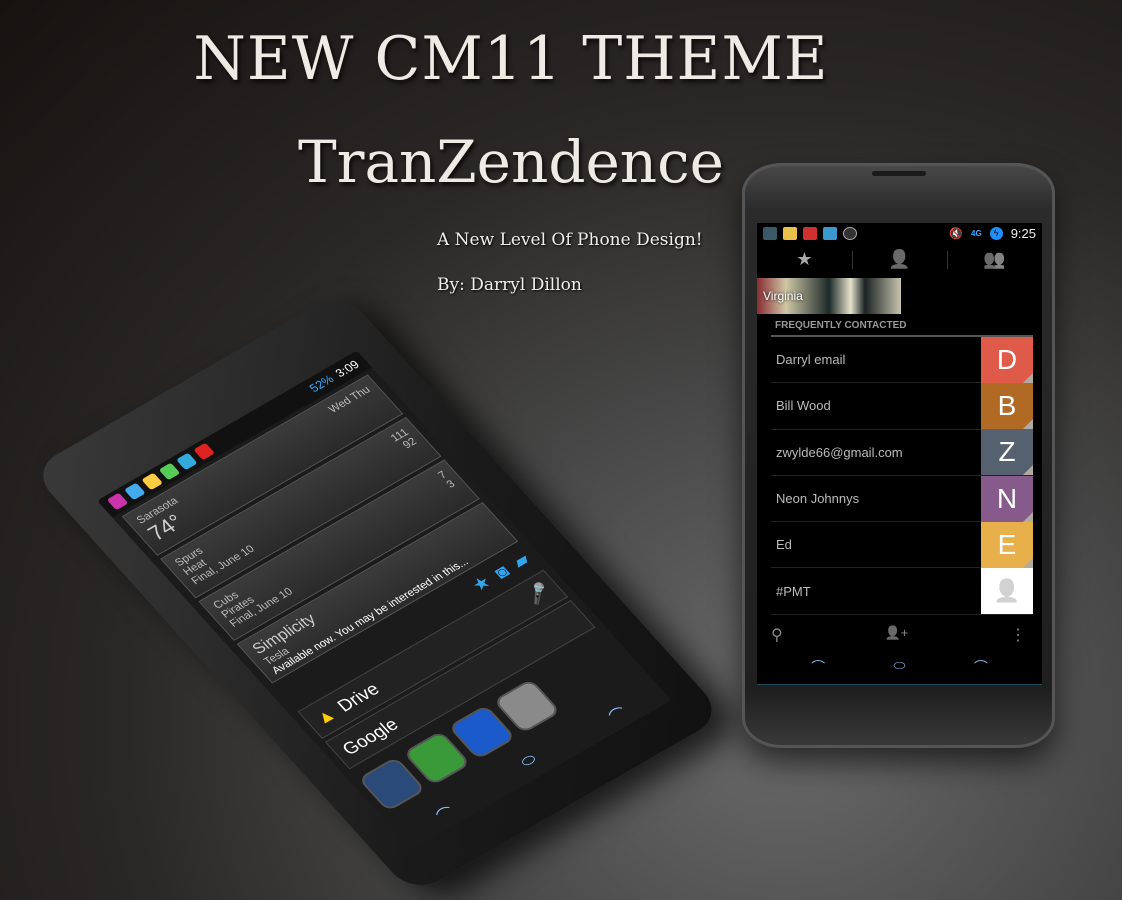  Describe the element at coordinates (902, 328) in the screenshot. I see `section-header: FREQUENTLY CONTACTED` at that location.